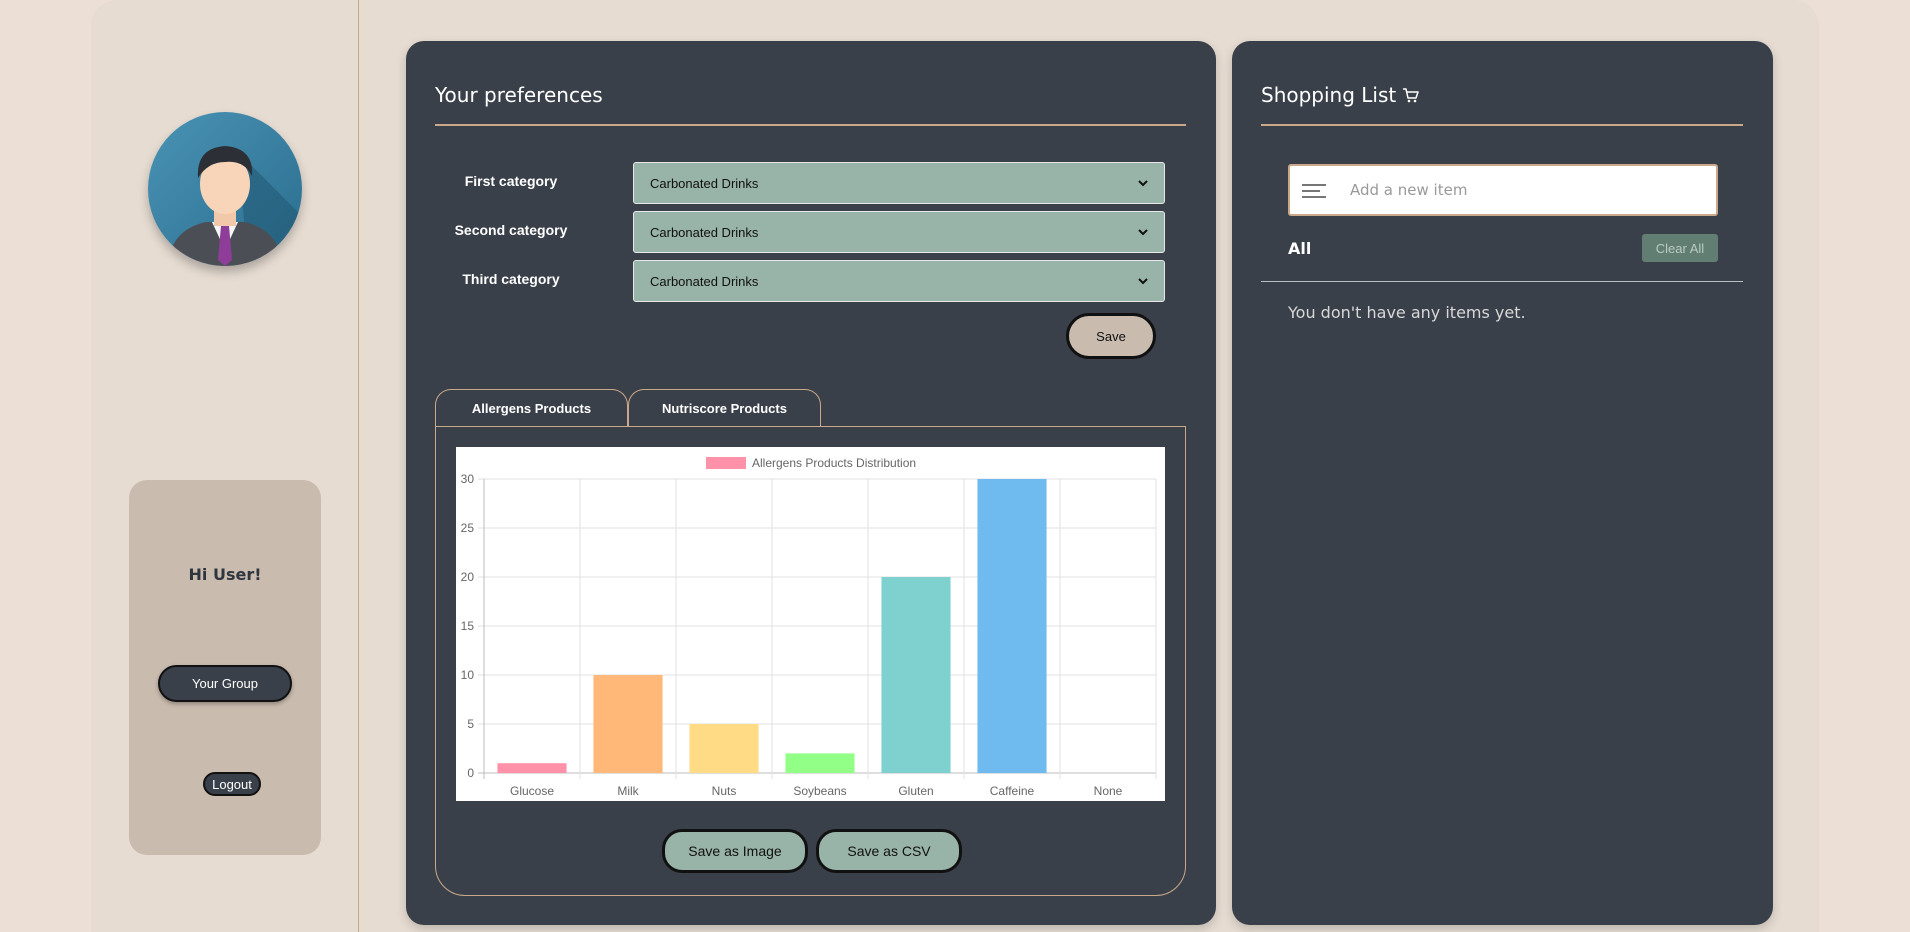 The height and width of the screenshot is (932, 1910). I want to click on save-as-csv-button: Save as CSV, so click(889, 851).